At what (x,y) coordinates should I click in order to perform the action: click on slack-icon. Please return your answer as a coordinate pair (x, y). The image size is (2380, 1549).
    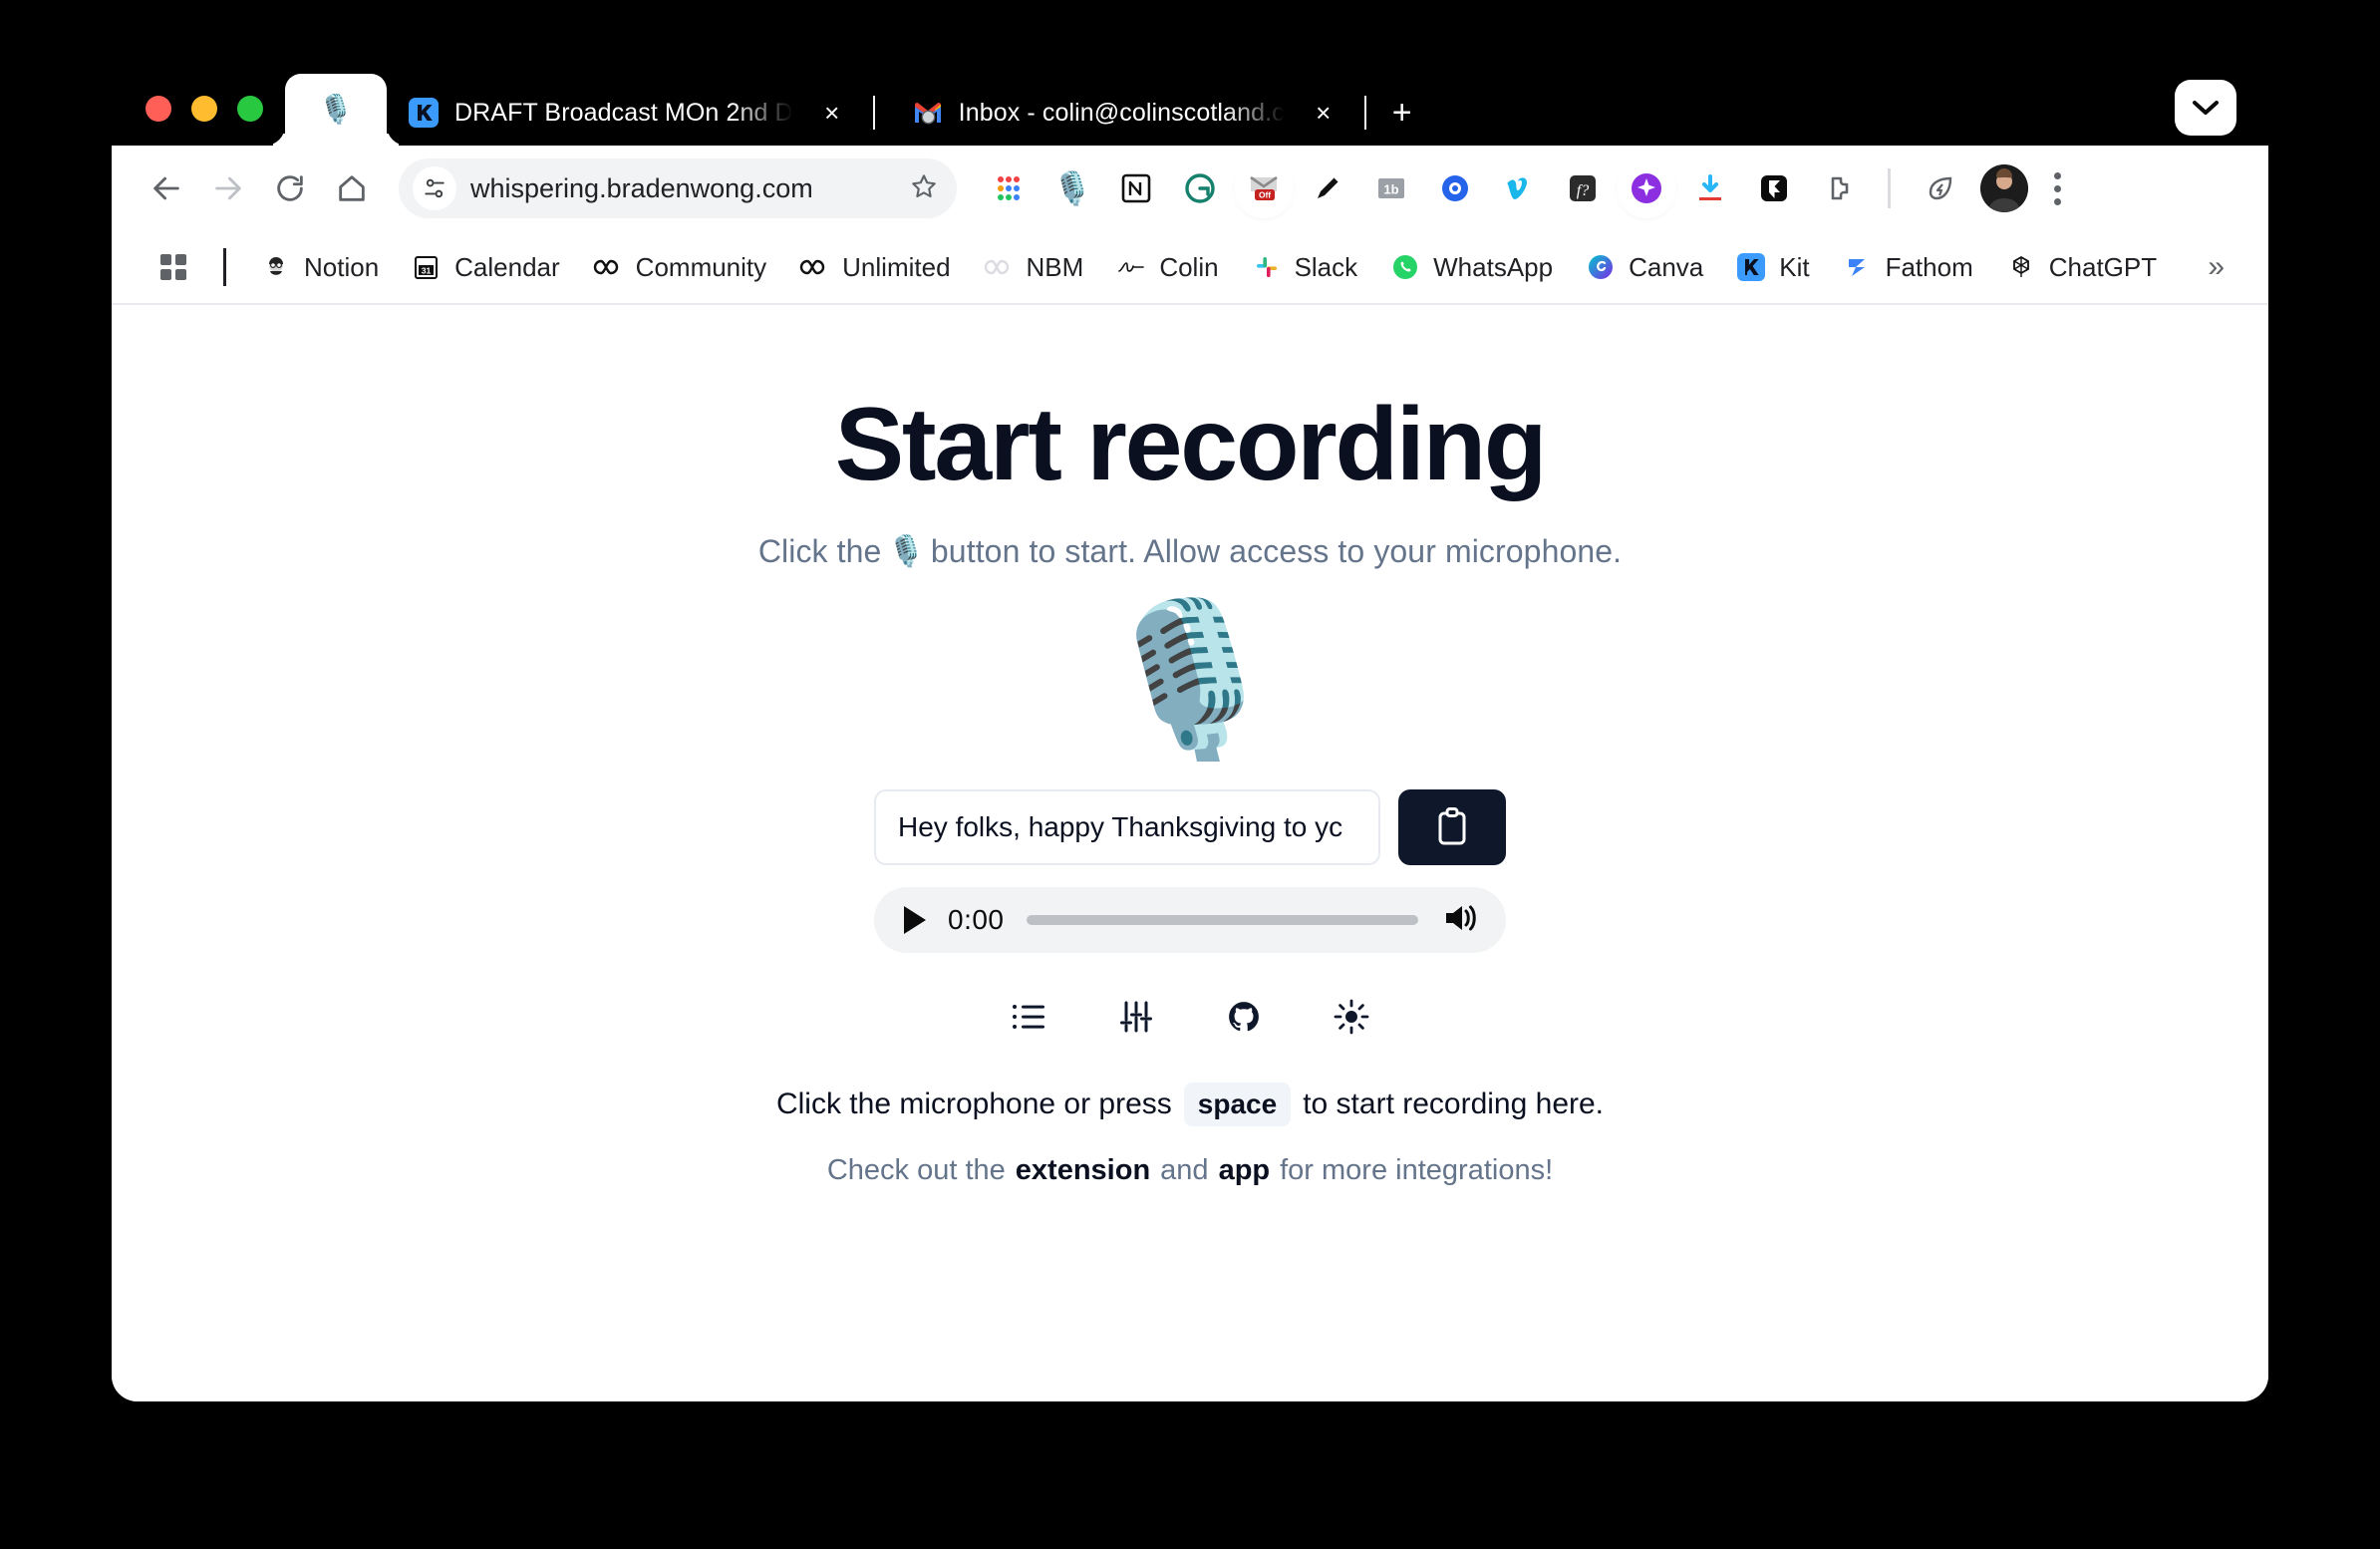
    Looking at the image, I should click on (1267, 267).